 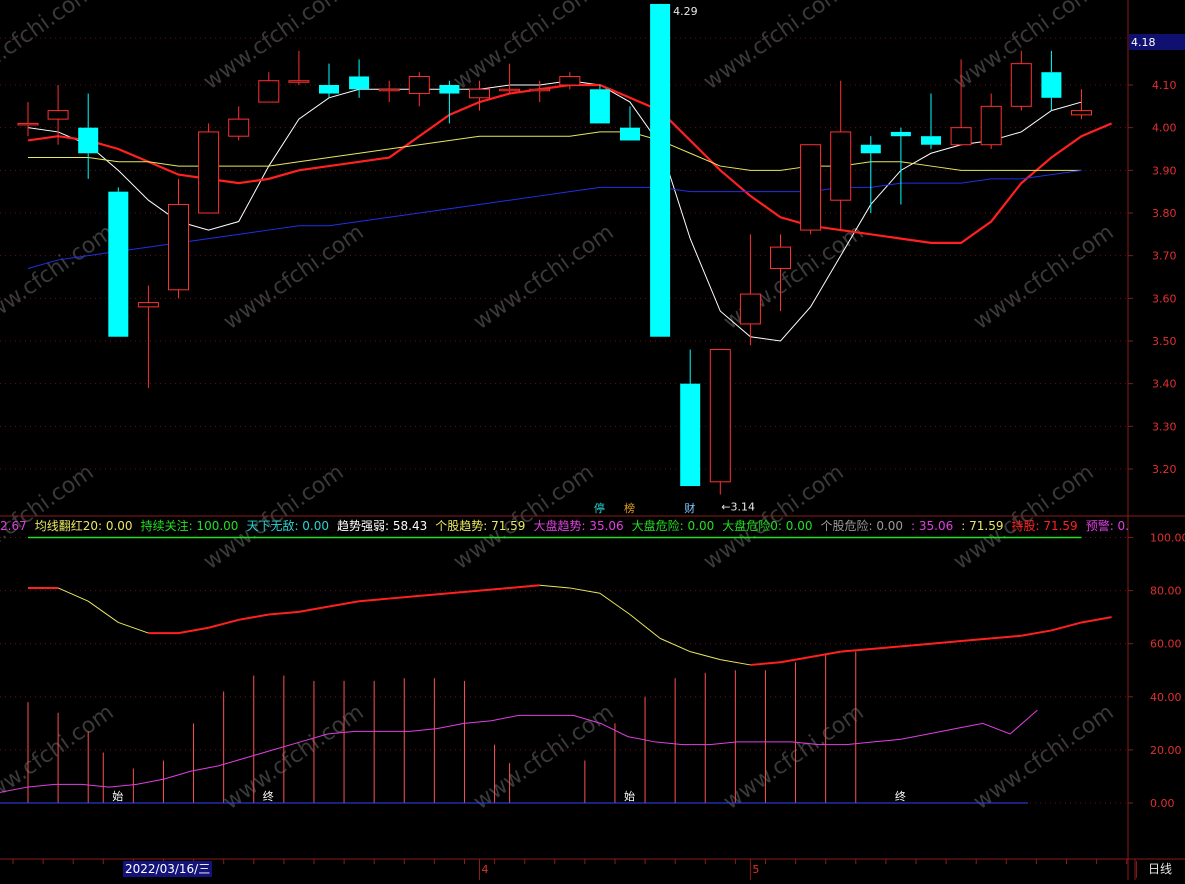 What do you see at coordinates (1164, 170) in the screenshot?
I see `price-tick-label: 3.90` at bounding box center [1164, 170].